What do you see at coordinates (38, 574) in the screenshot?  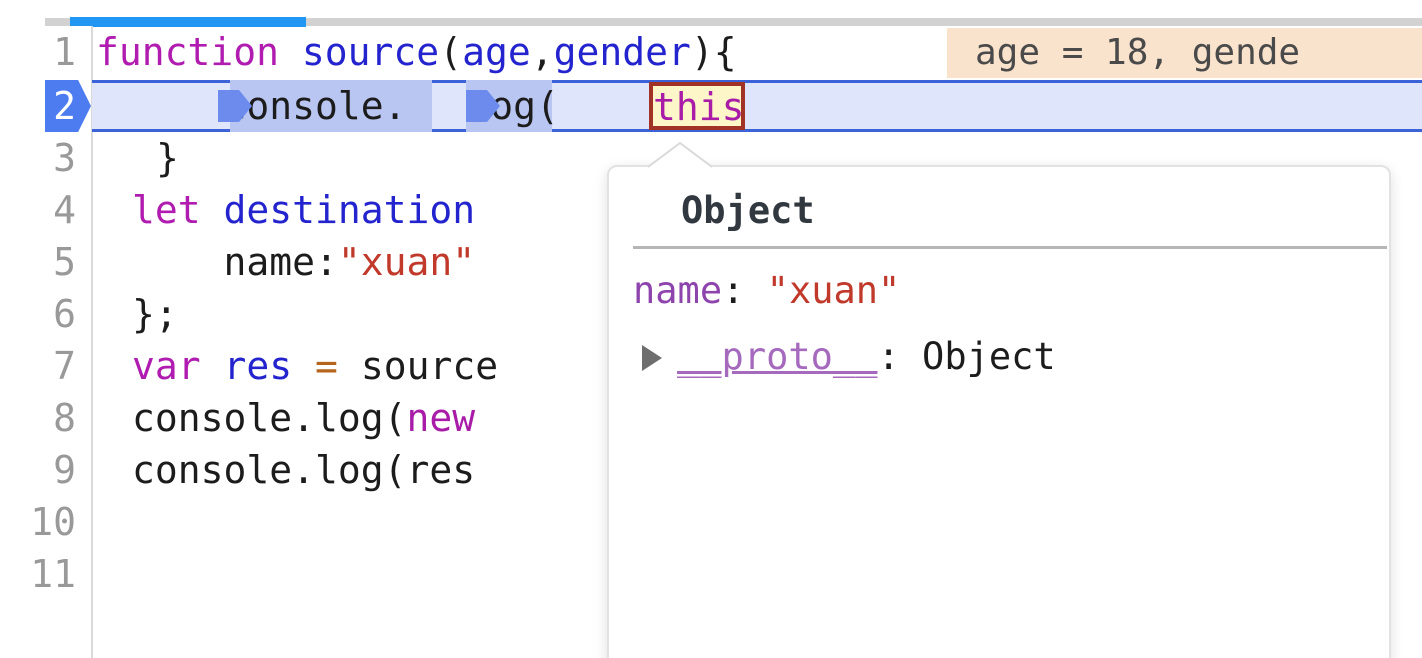 I see `line-number-11: 11` at bounding box center [38, 574].